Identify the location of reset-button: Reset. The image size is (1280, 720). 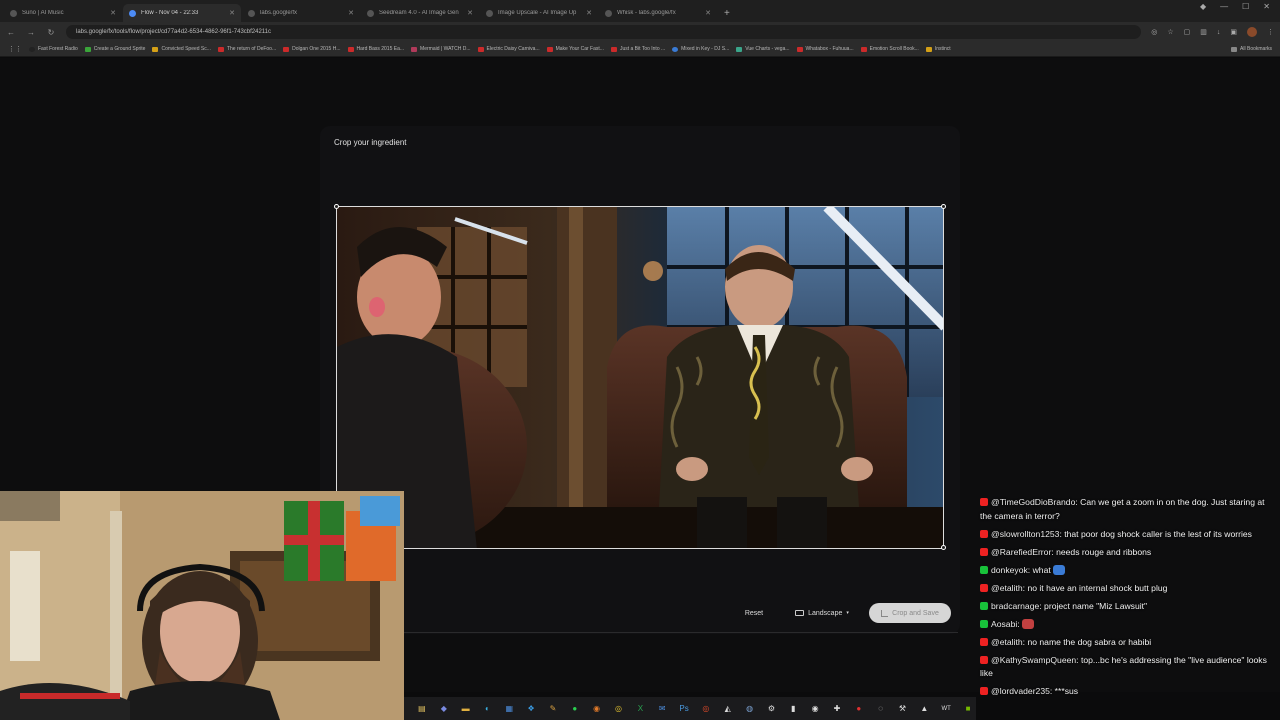
(754, 613).